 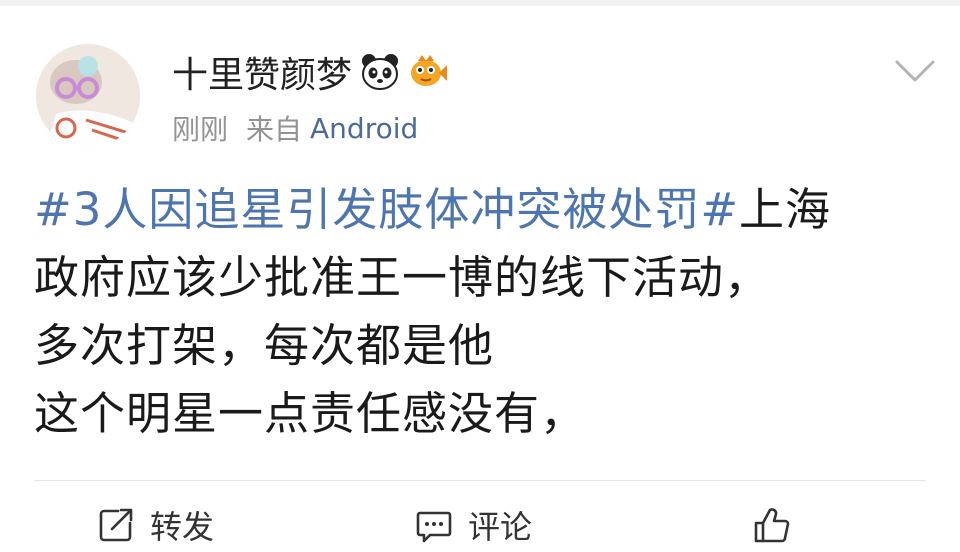 I want to click on comment-button: 评论, so click(x=473, y=525).